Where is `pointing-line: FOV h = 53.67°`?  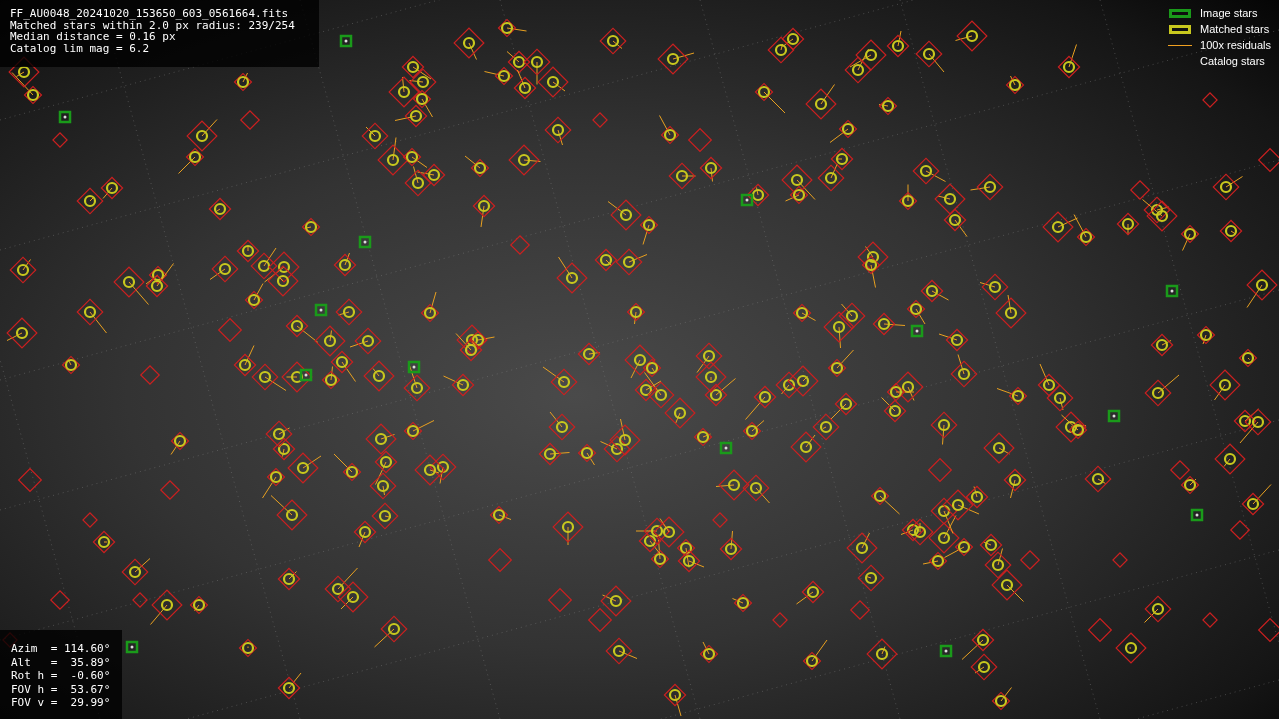
pointing-line: FOV h = 53.67° is located at coordinates (61, 689).